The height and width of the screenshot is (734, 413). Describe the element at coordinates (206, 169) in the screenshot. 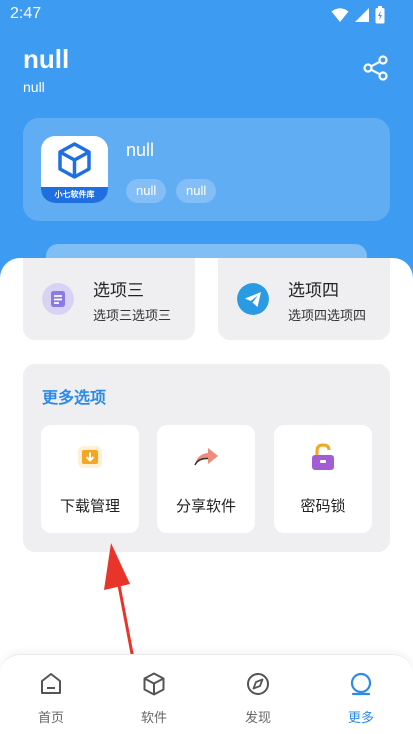

I see `app-info-card: 小七软件库 null null null` at that location.